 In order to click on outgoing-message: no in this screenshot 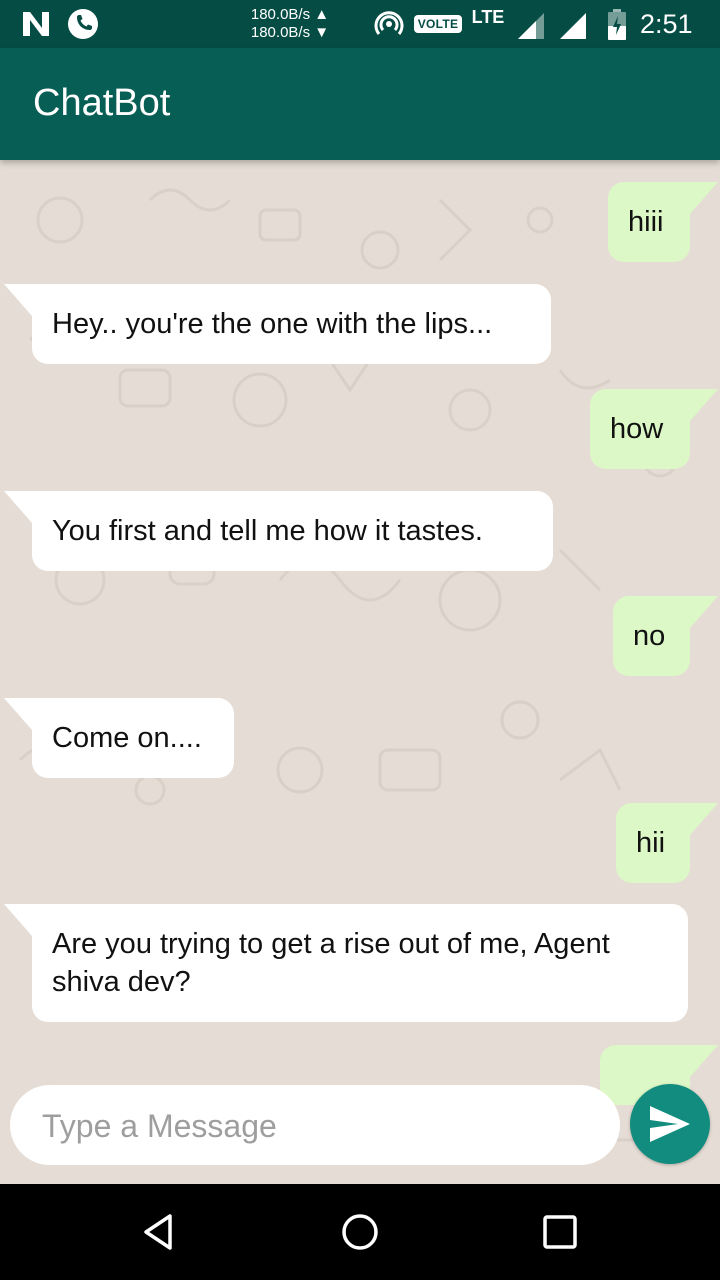, I will do `click(665, 636)`.